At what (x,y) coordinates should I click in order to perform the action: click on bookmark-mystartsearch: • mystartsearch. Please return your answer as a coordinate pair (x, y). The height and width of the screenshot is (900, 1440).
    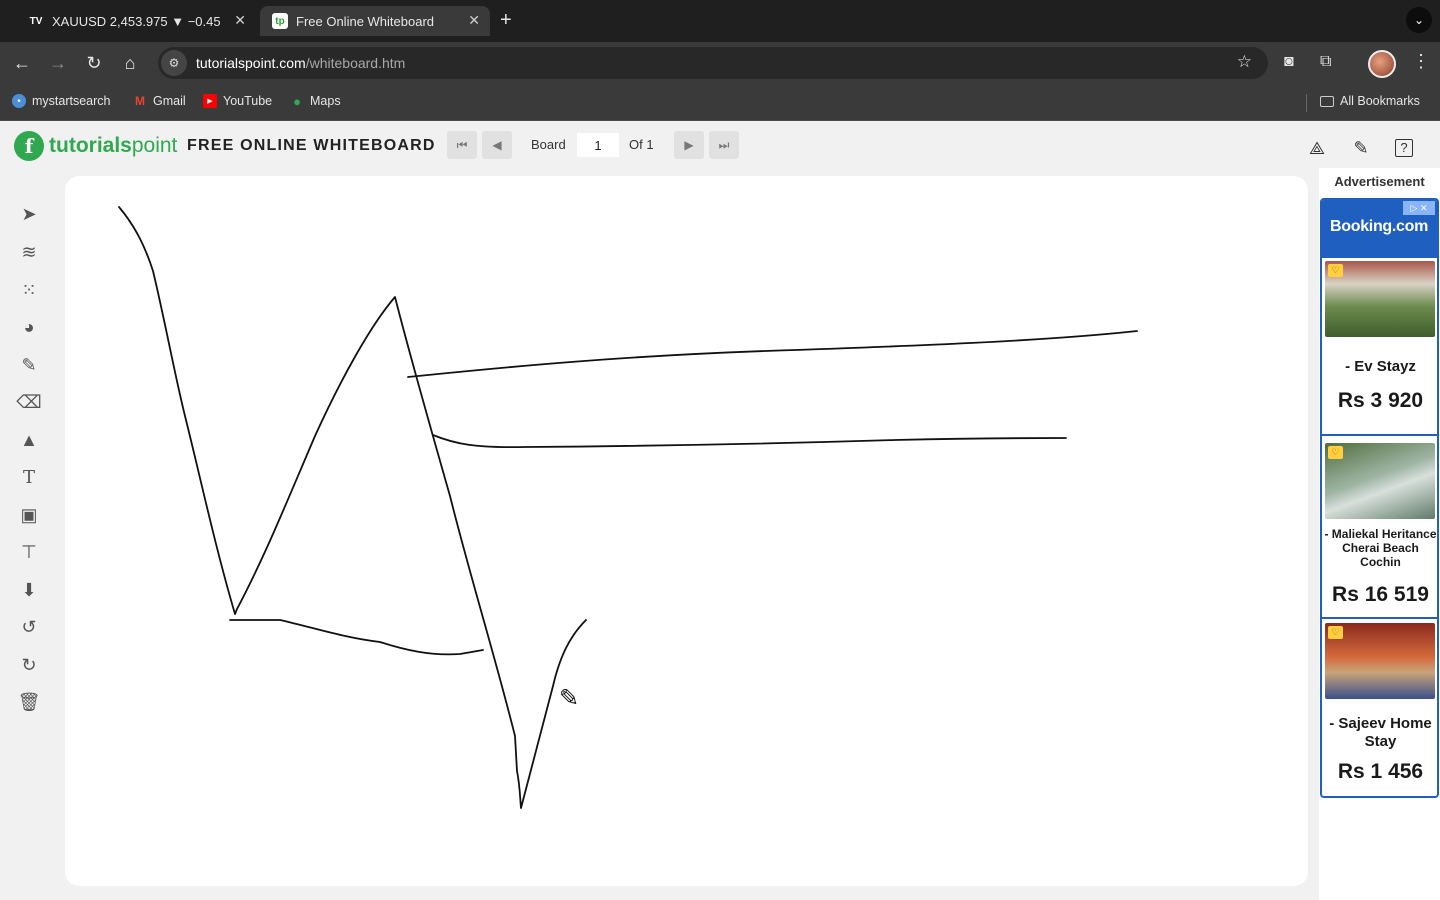
    Looking at the image, I should click on (61, 101).